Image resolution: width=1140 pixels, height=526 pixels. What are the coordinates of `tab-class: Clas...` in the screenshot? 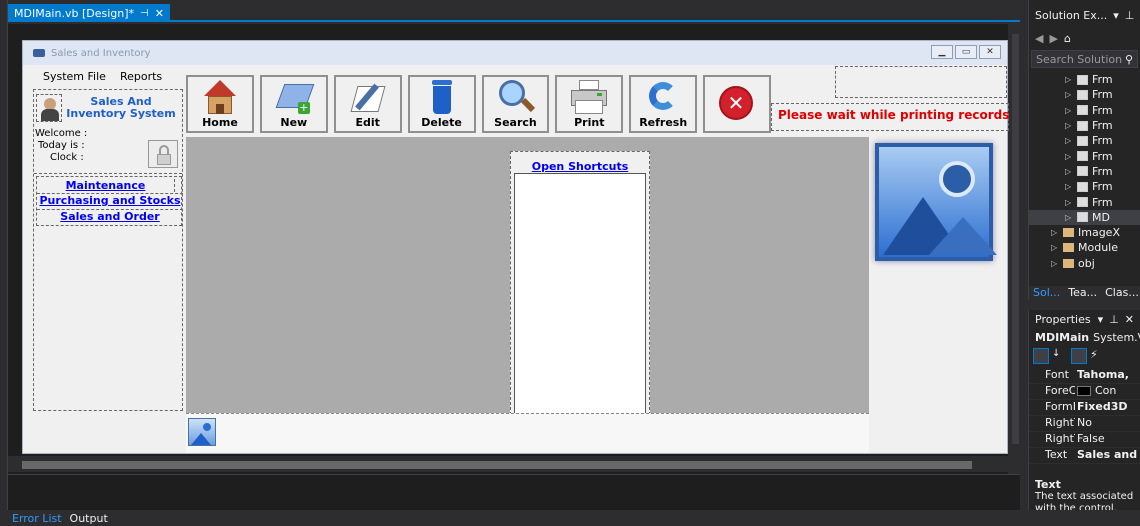 It's located at (1122, 293).